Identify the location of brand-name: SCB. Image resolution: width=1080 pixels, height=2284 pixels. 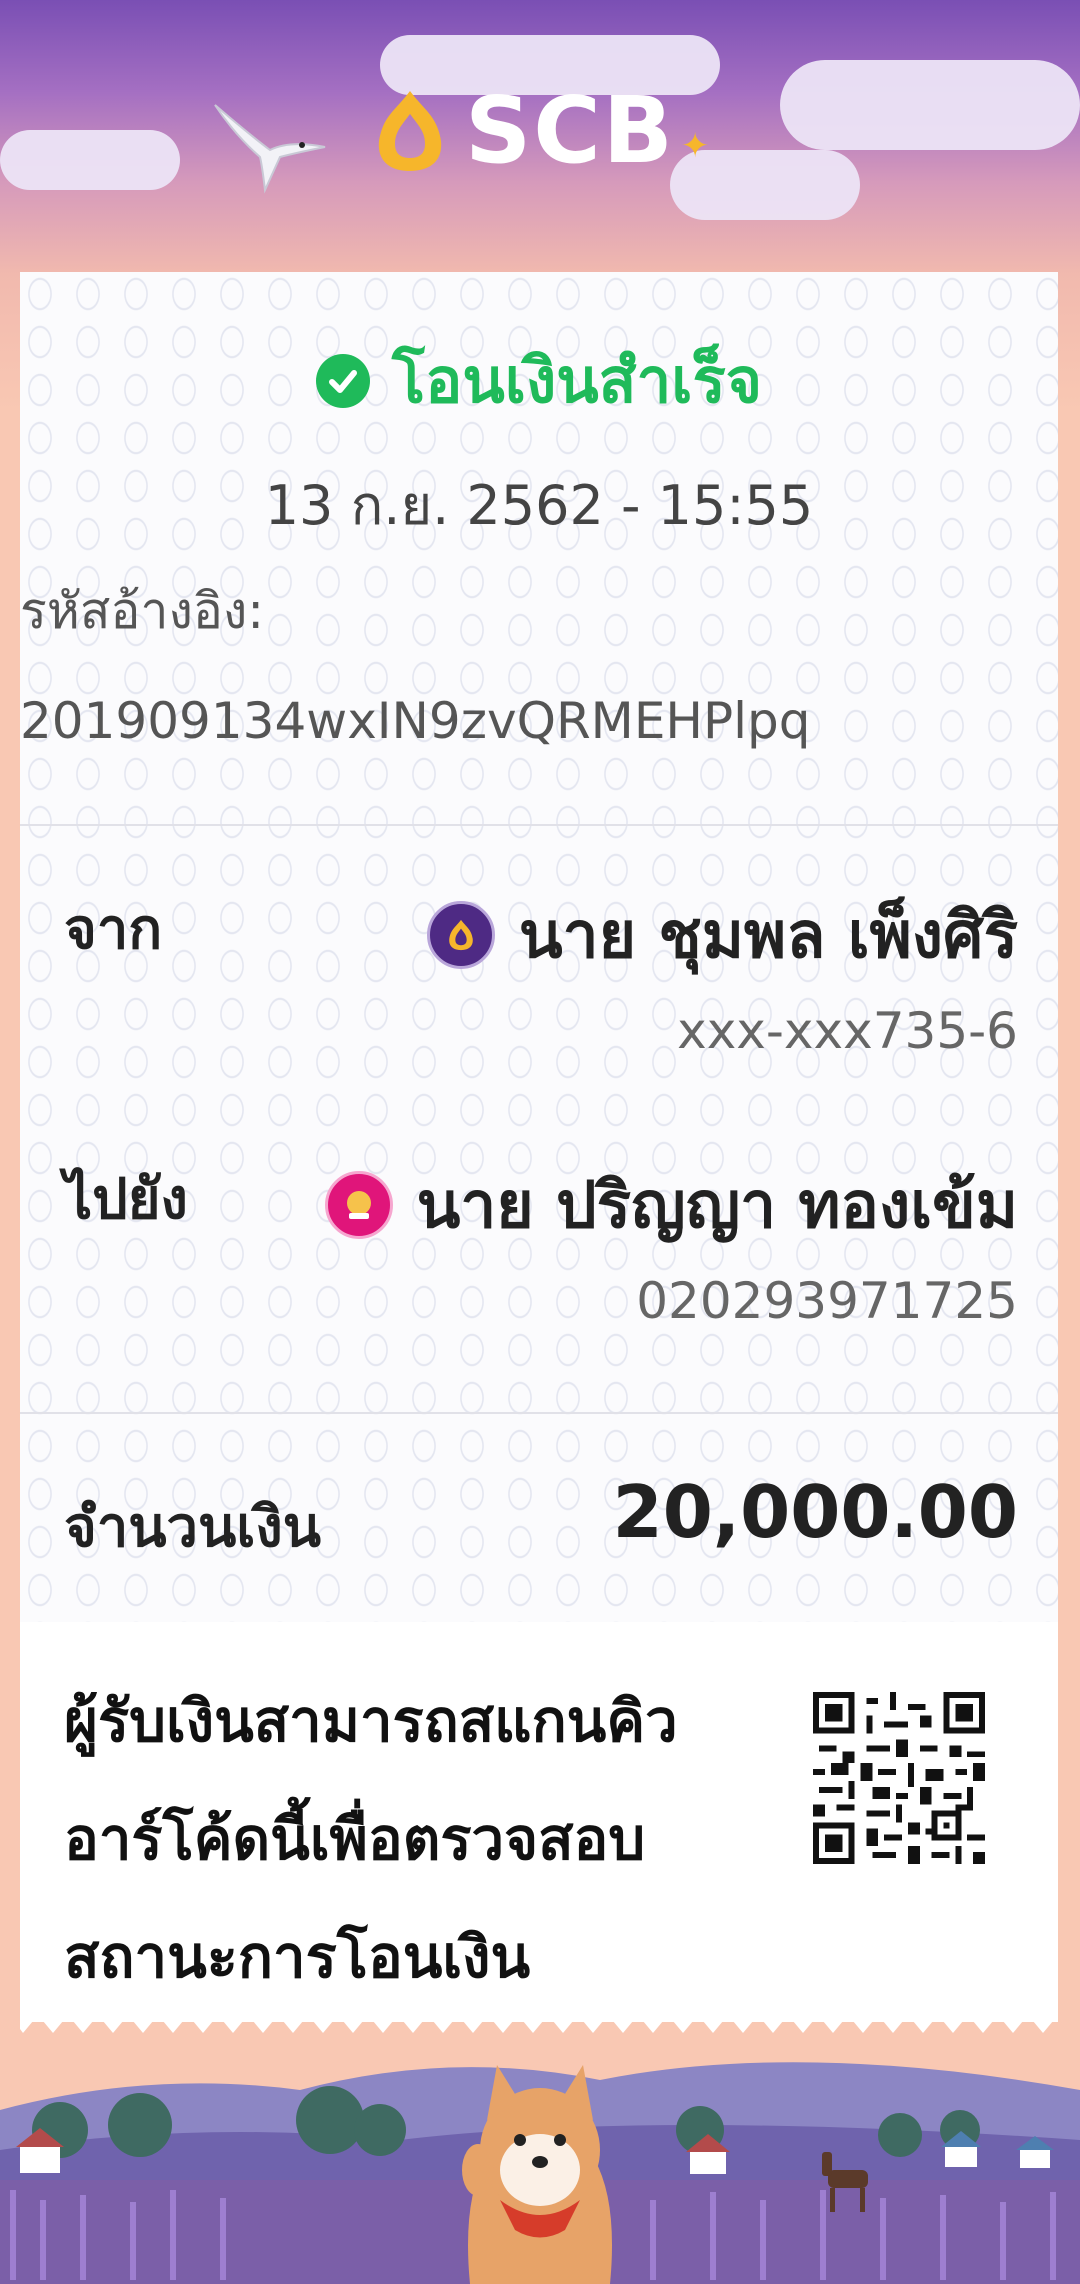
(570, 130).